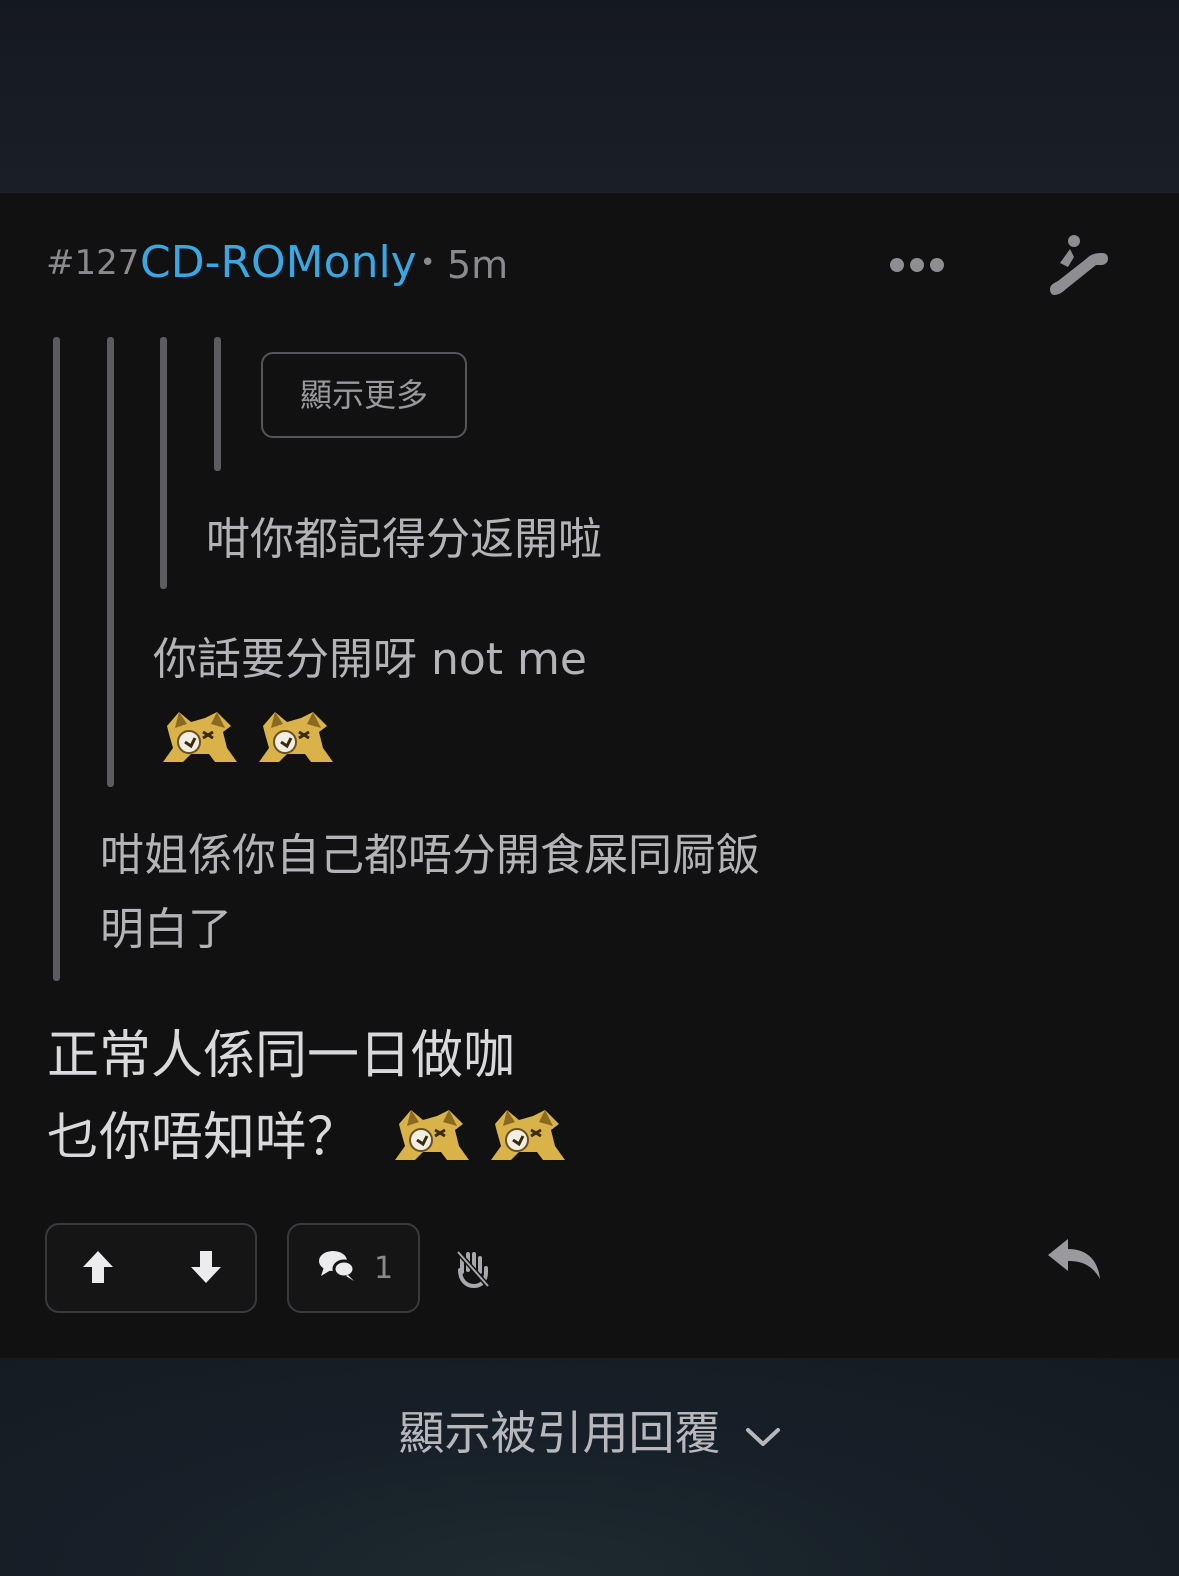 This screenshot has height=1576, width=1179. What do you see at coordinates (364, 395) in the screenshot?
I see `show-more-button: 顯示更多` at bounding box center [364, 395].